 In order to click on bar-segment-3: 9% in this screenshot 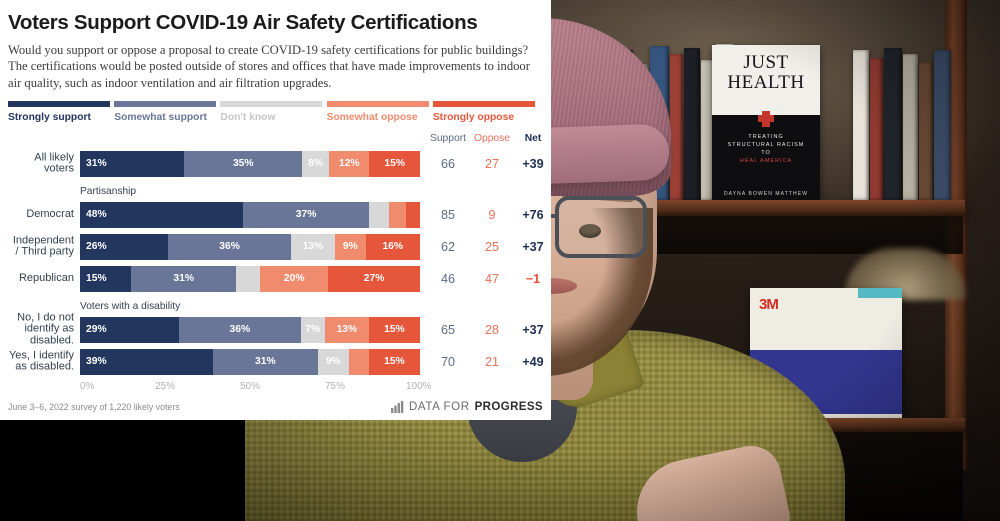, I will do `click(350, 246)`.